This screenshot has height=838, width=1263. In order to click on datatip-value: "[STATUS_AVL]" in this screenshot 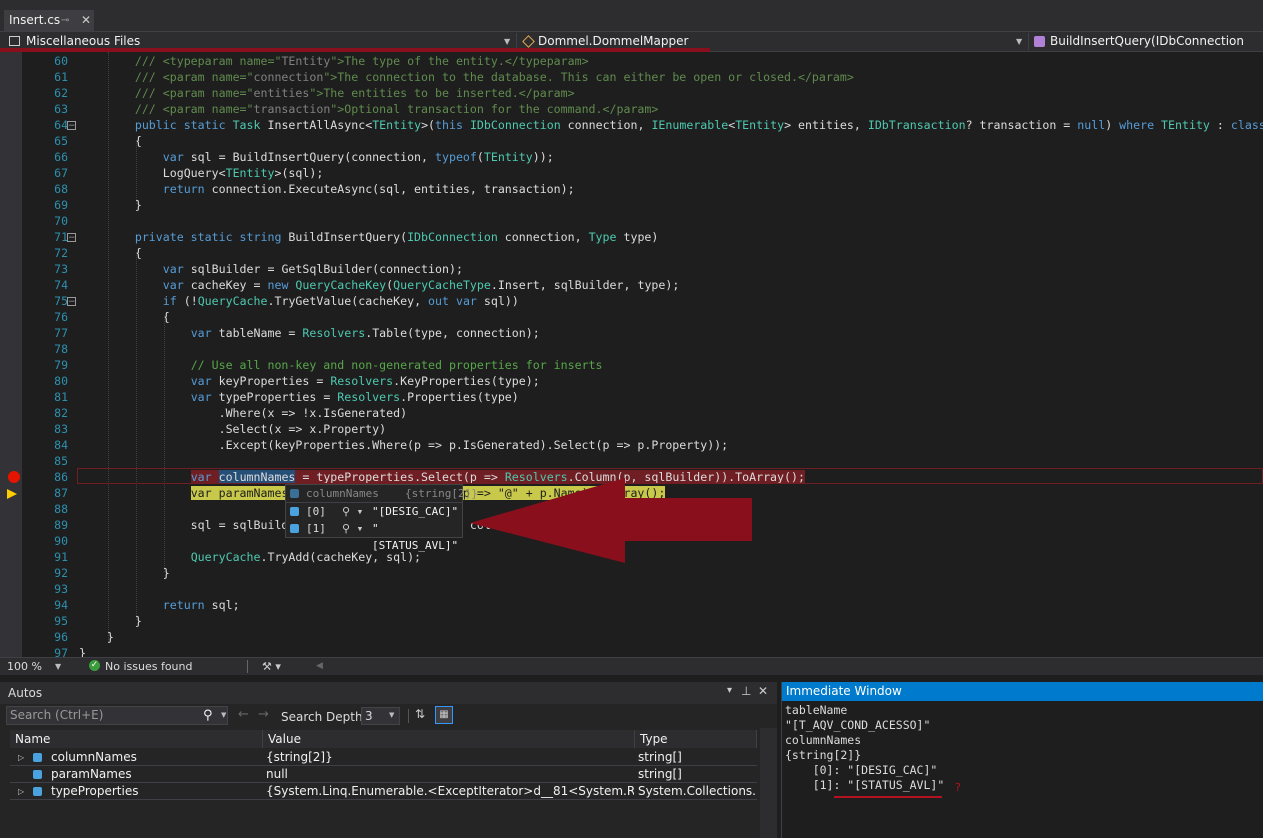, I will do `click(417, 537)`.